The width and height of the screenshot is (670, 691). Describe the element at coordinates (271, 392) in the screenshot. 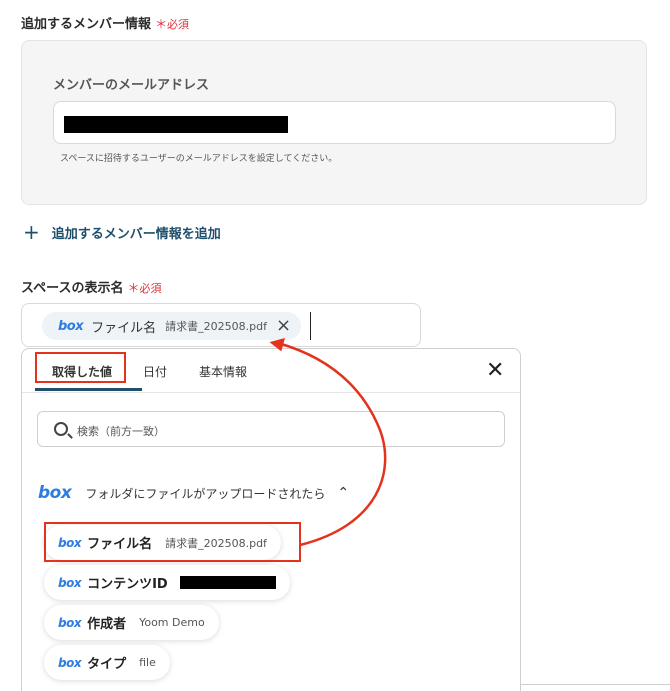

I see `tab-divider` at that location.